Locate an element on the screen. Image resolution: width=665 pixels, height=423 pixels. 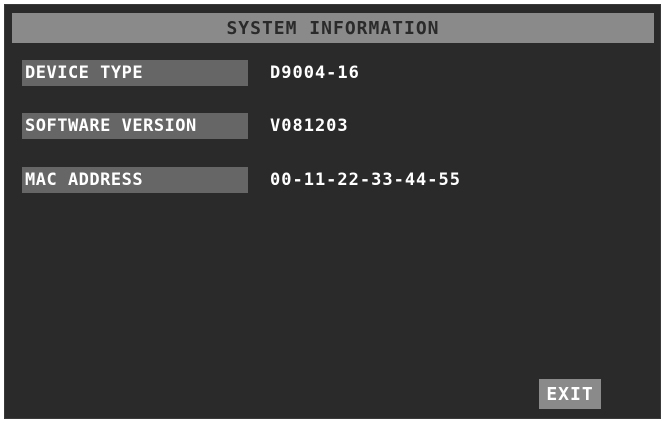
info-row-software-version: SOFTWARE VERSION V081203 is located at coordinates (185, 126).